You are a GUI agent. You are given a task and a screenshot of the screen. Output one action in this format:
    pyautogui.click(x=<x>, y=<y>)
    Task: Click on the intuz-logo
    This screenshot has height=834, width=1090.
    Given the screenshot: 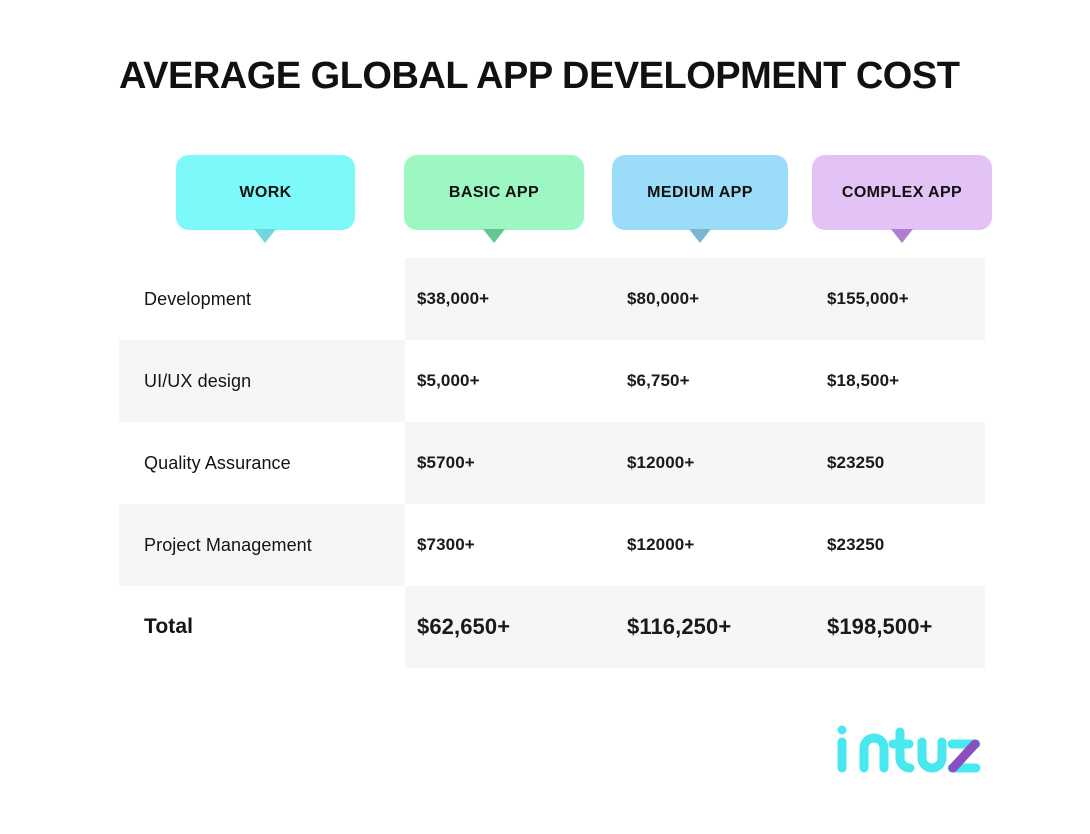 What is the action you would take?
    pyautogui.click(x=911, y=752)
    